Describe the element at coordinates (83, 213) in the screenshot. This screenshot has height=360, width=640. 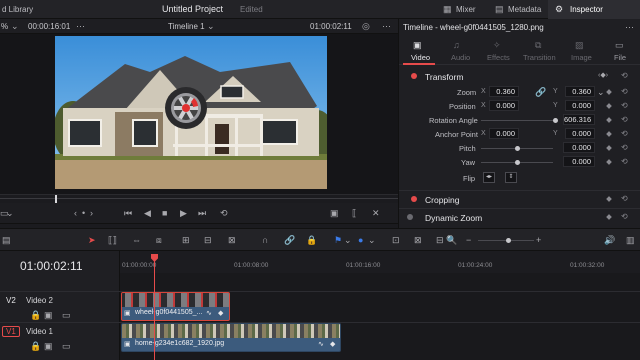
I see `jog-center-icon: •` at that location.